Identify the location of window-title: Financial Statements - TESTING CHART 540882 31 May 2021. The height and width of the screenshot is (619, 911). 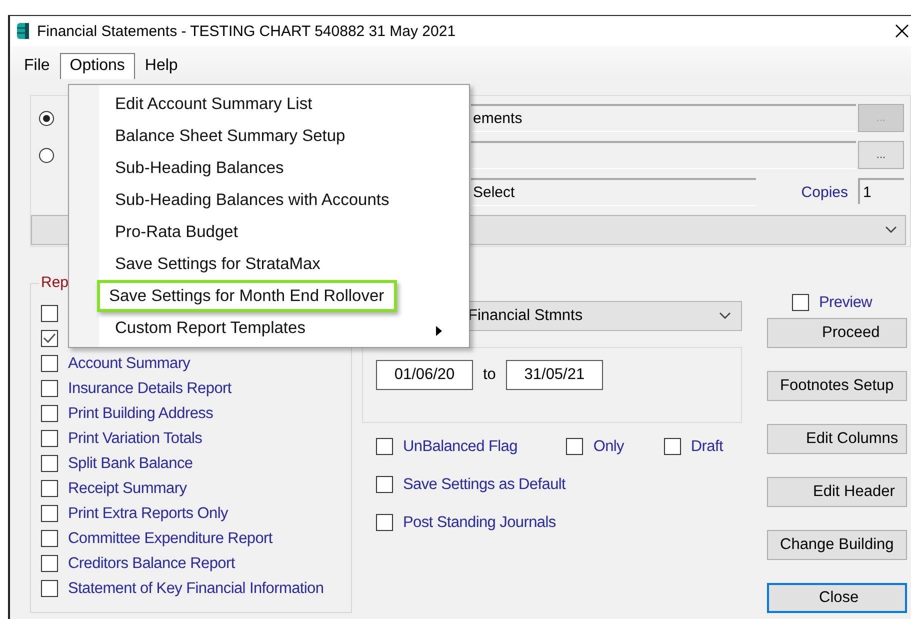
(246, 31).